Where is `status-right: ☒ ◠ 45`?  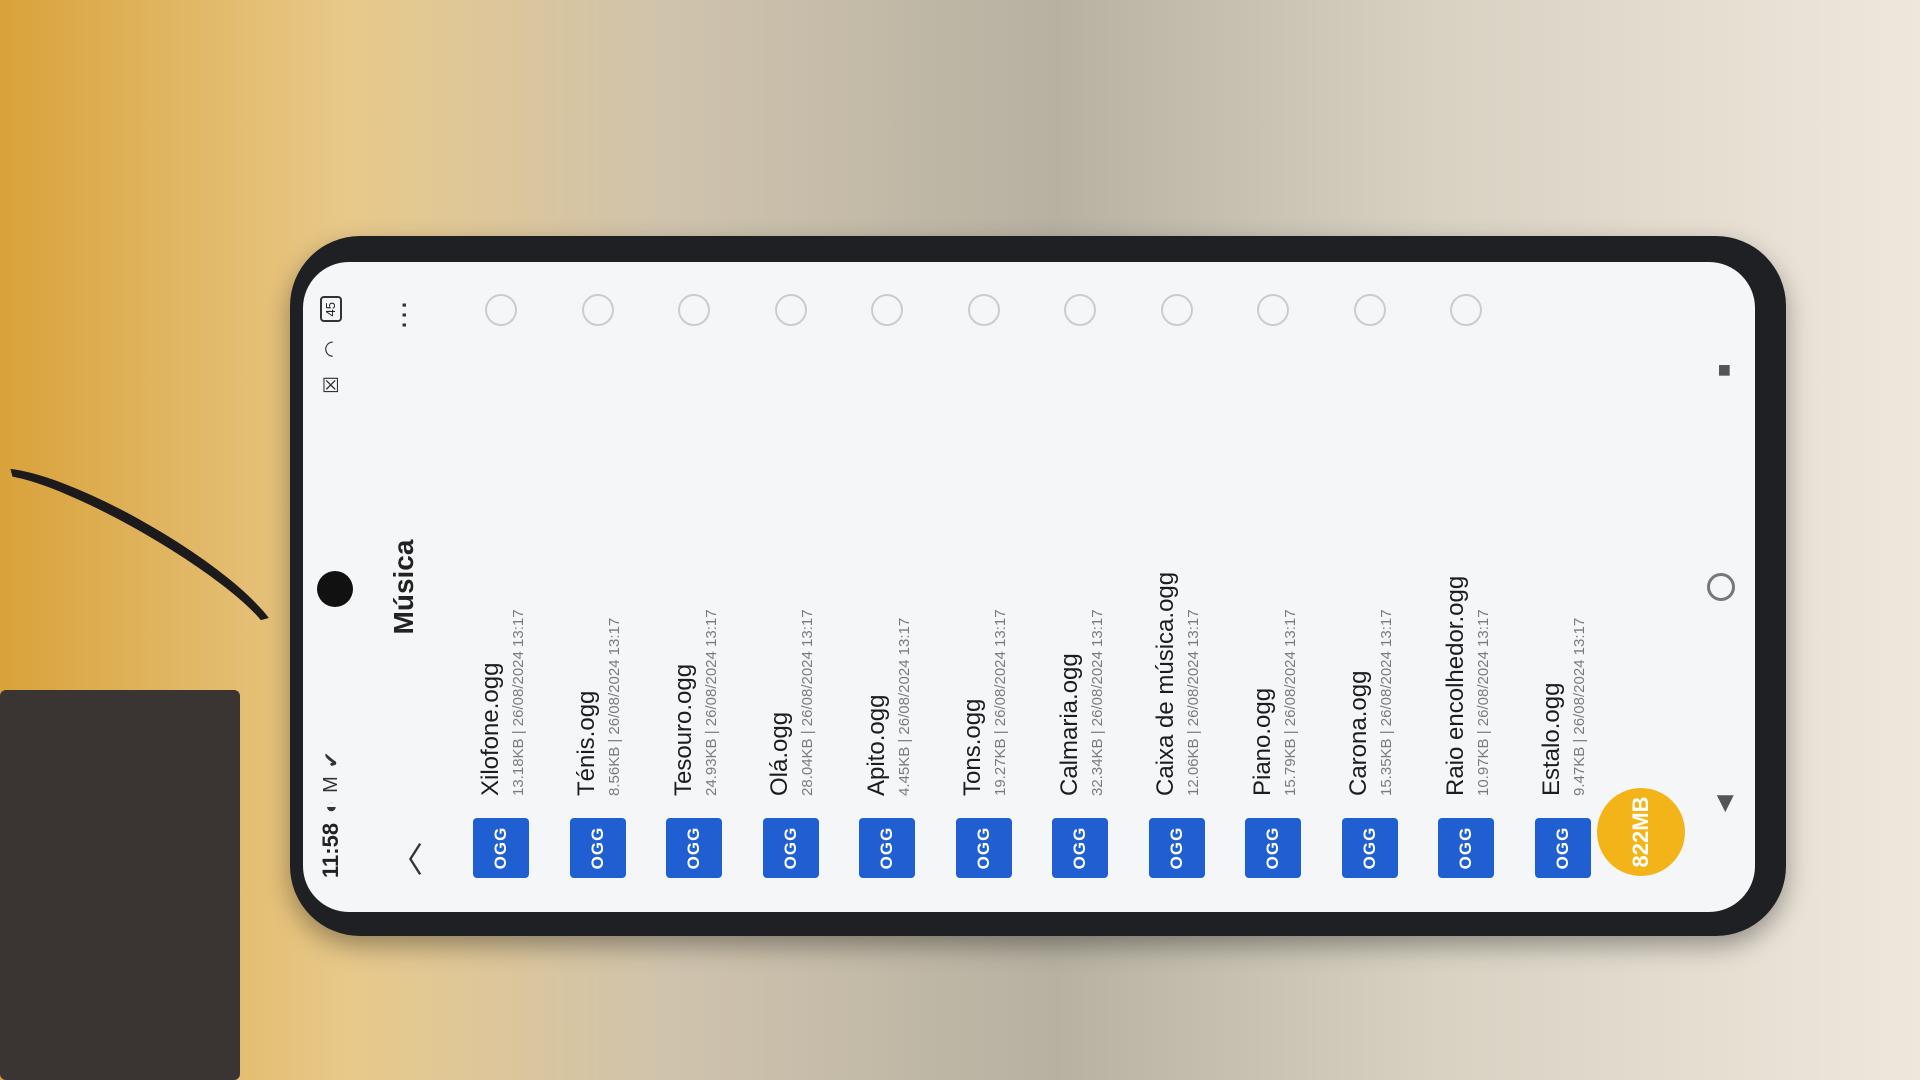
status-right: ☒ ◠ 45 is located at coordinates (331, 345).